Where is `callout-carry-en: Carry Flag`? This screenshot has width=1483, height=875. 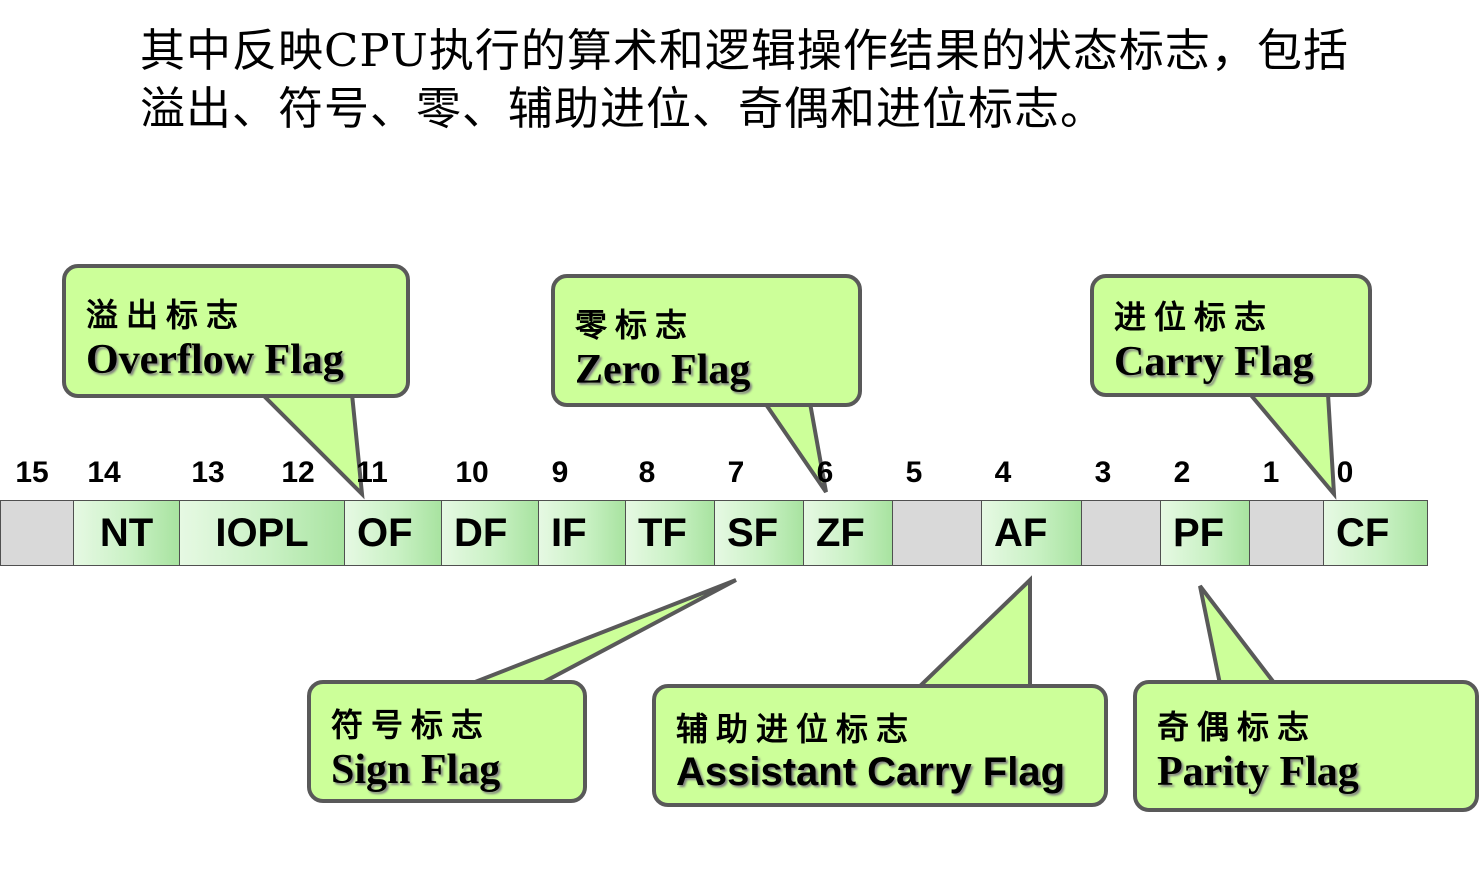
callout-carry-en: Carry Flag is located at coordinates (1214, 362).